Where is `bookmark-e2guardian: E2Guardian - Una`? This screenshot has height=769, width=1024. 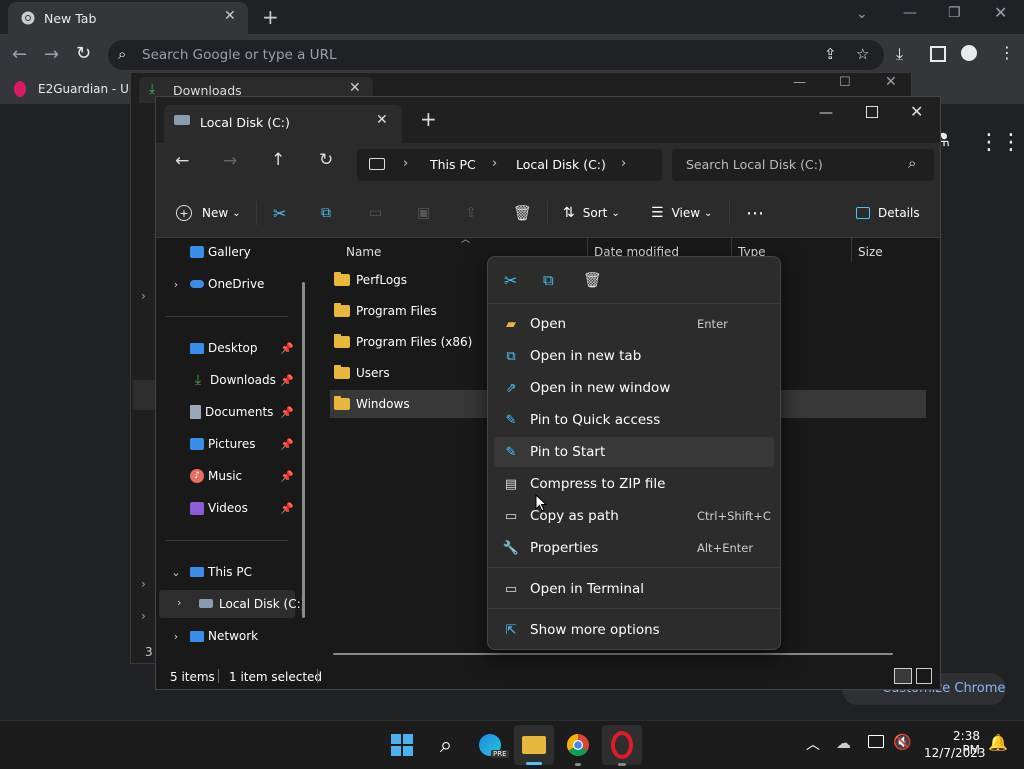
bookmark-e2guardian: E2Guardian - Una is located at coordinates (86, 89).